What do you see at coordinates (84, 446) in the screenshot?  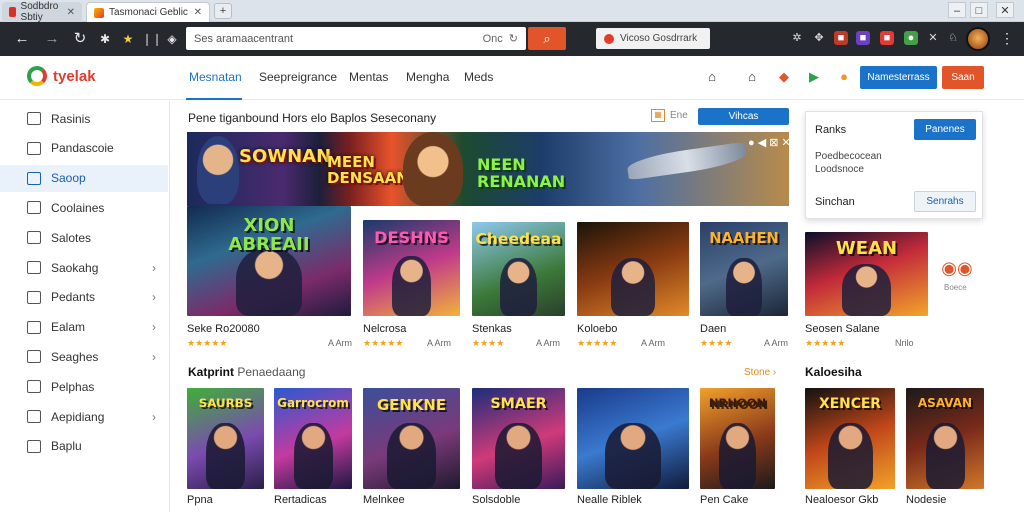 I see `sidebar-item: Baplu` at bounding box center [84, 446].